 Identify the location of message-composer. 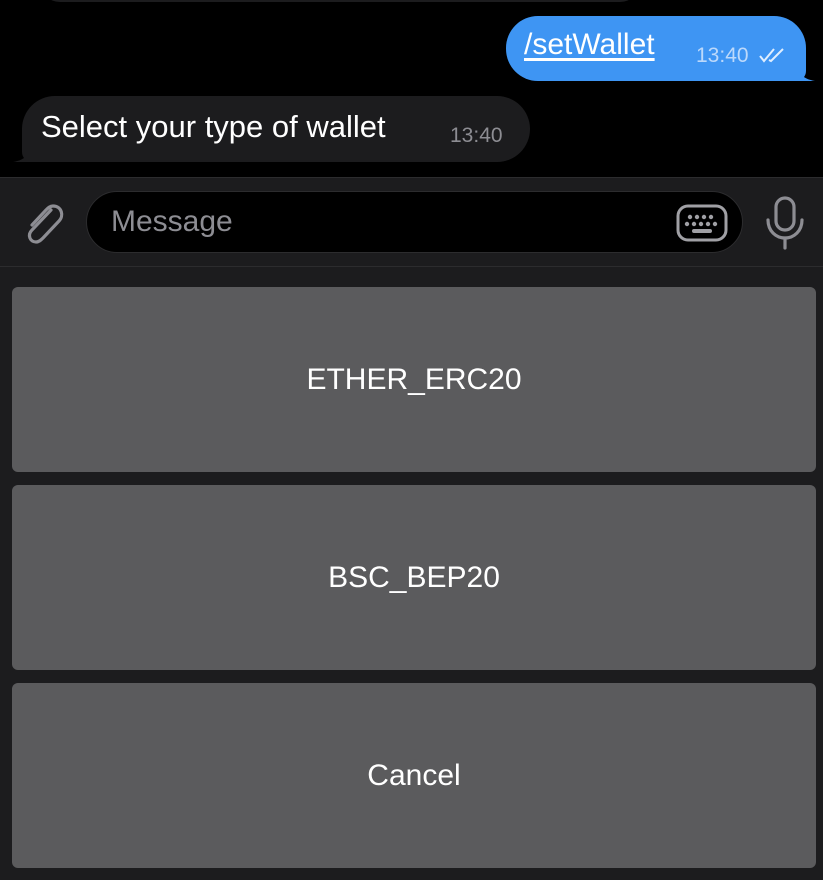
(411, 222).